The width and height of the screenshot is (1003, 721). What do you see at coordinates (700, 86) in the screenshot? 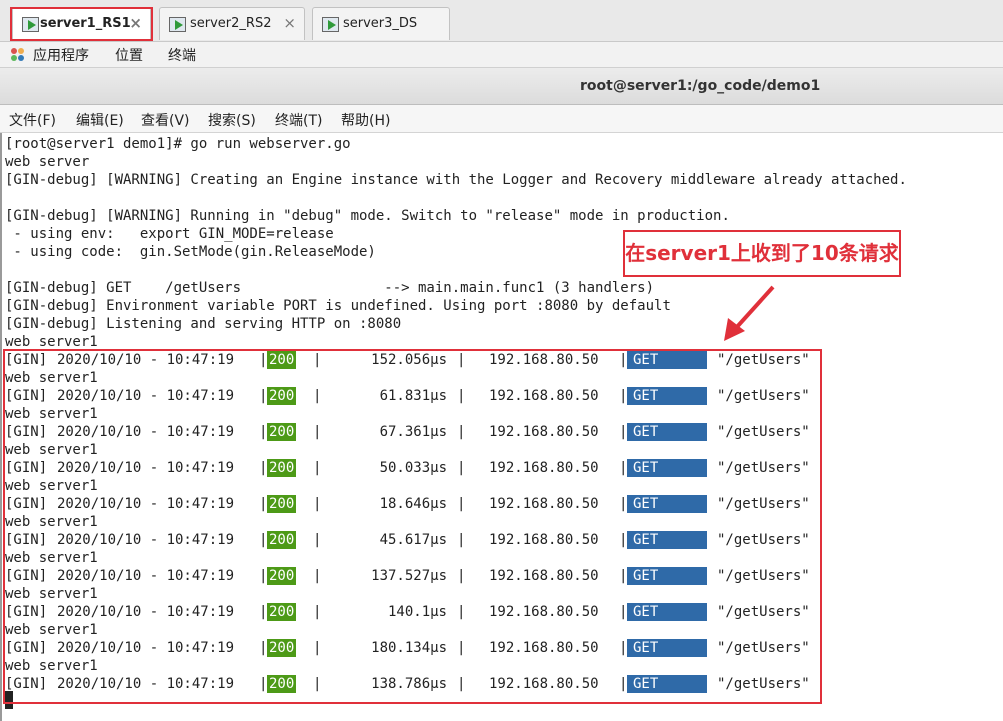
I see `window-title: root@server1:/go_code/demo1` at bounding box center [700, 86].